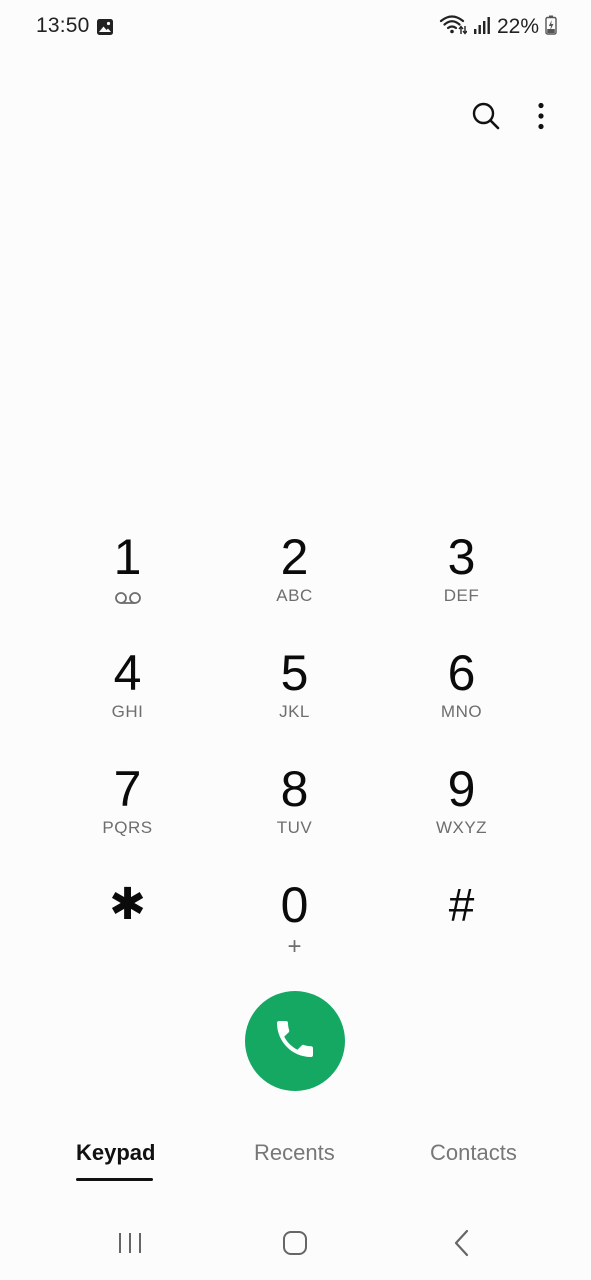 The image size is (591, 1280). I want to click on key-digit-star: ✱, so click(127, 904).